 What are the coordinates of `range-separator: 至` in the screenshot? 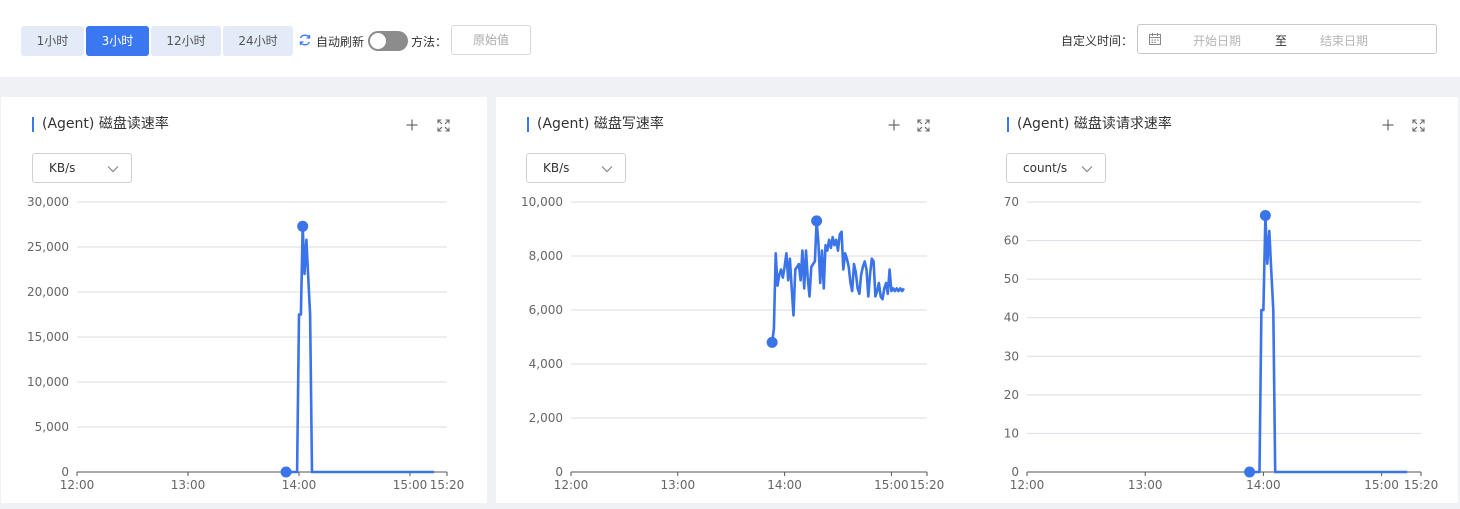 It's located at (1281, 41).